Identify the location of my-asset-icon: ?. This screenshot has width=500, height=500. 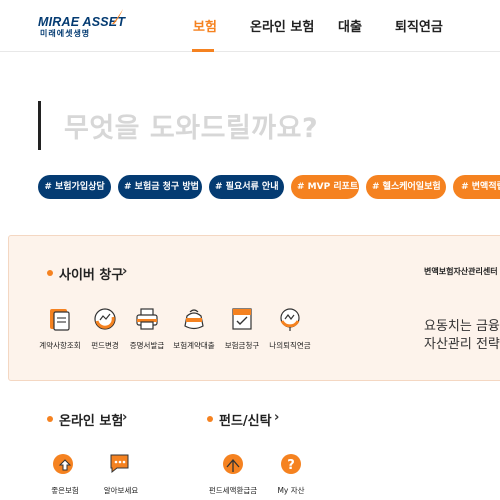
(291, 464).